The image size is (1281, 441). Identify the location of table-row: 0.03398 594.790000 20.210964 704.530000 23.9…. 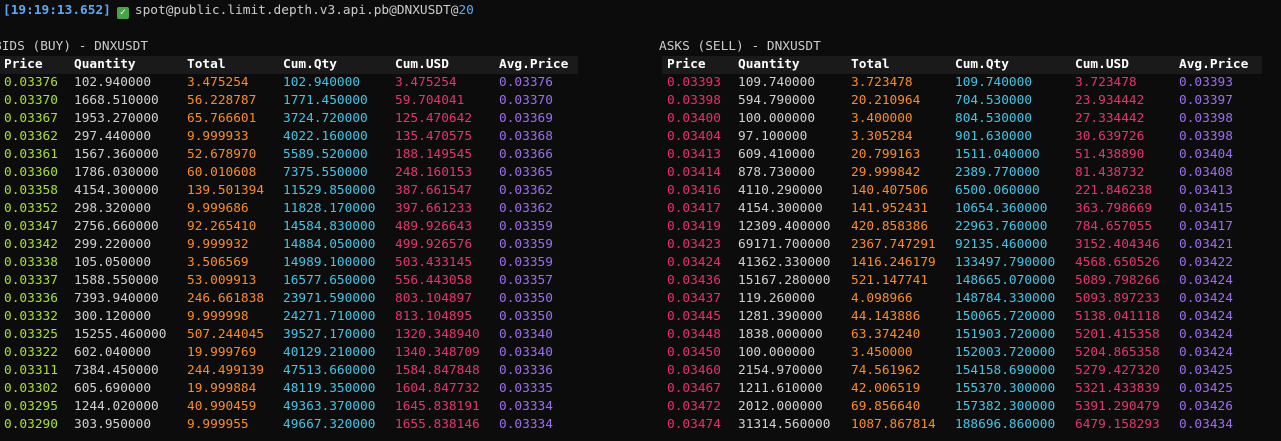
(962, 101).